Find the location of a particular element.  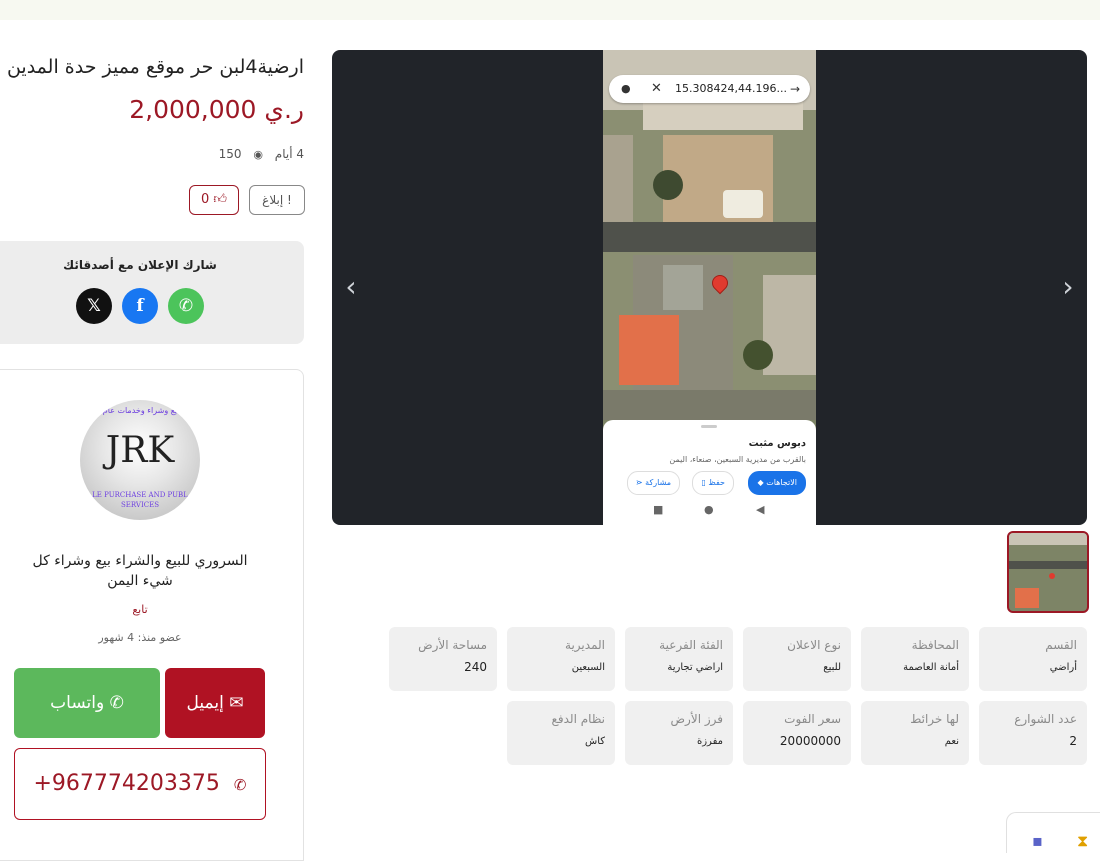

whatsapp-share-icon: ✆ is located at coordinates (186, 306).